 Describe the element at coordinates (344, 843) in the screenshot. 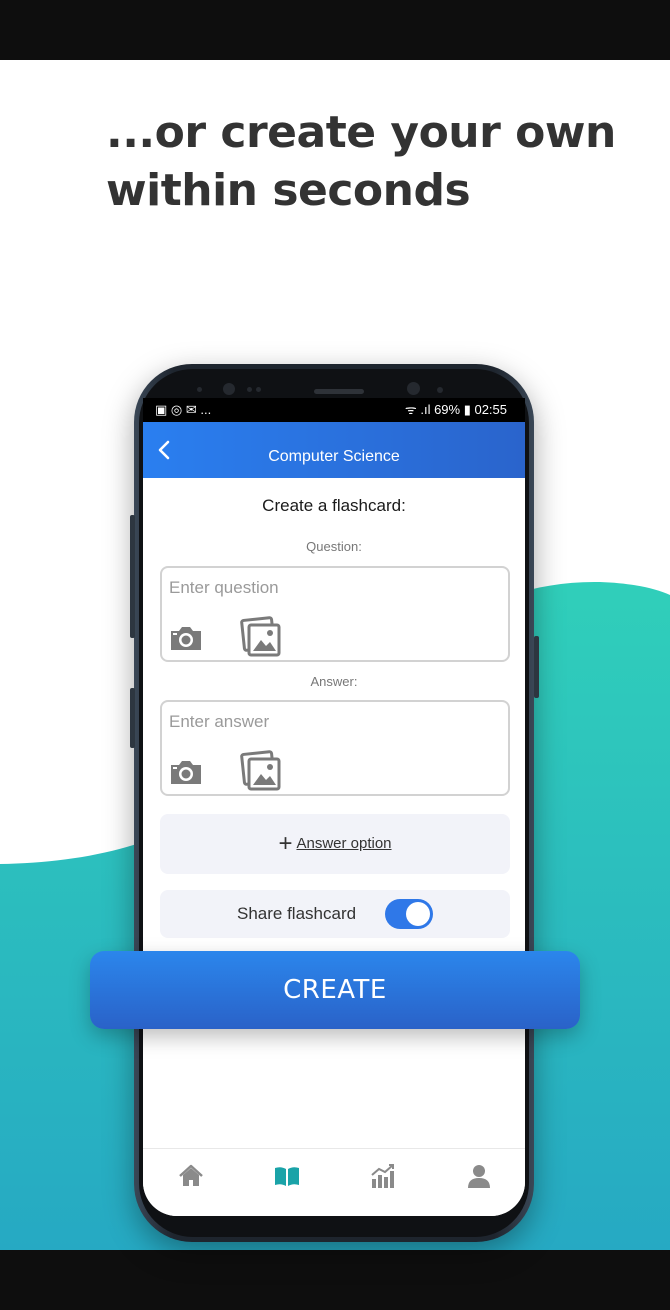

I see `answer-option-label: Answer option` at that location.